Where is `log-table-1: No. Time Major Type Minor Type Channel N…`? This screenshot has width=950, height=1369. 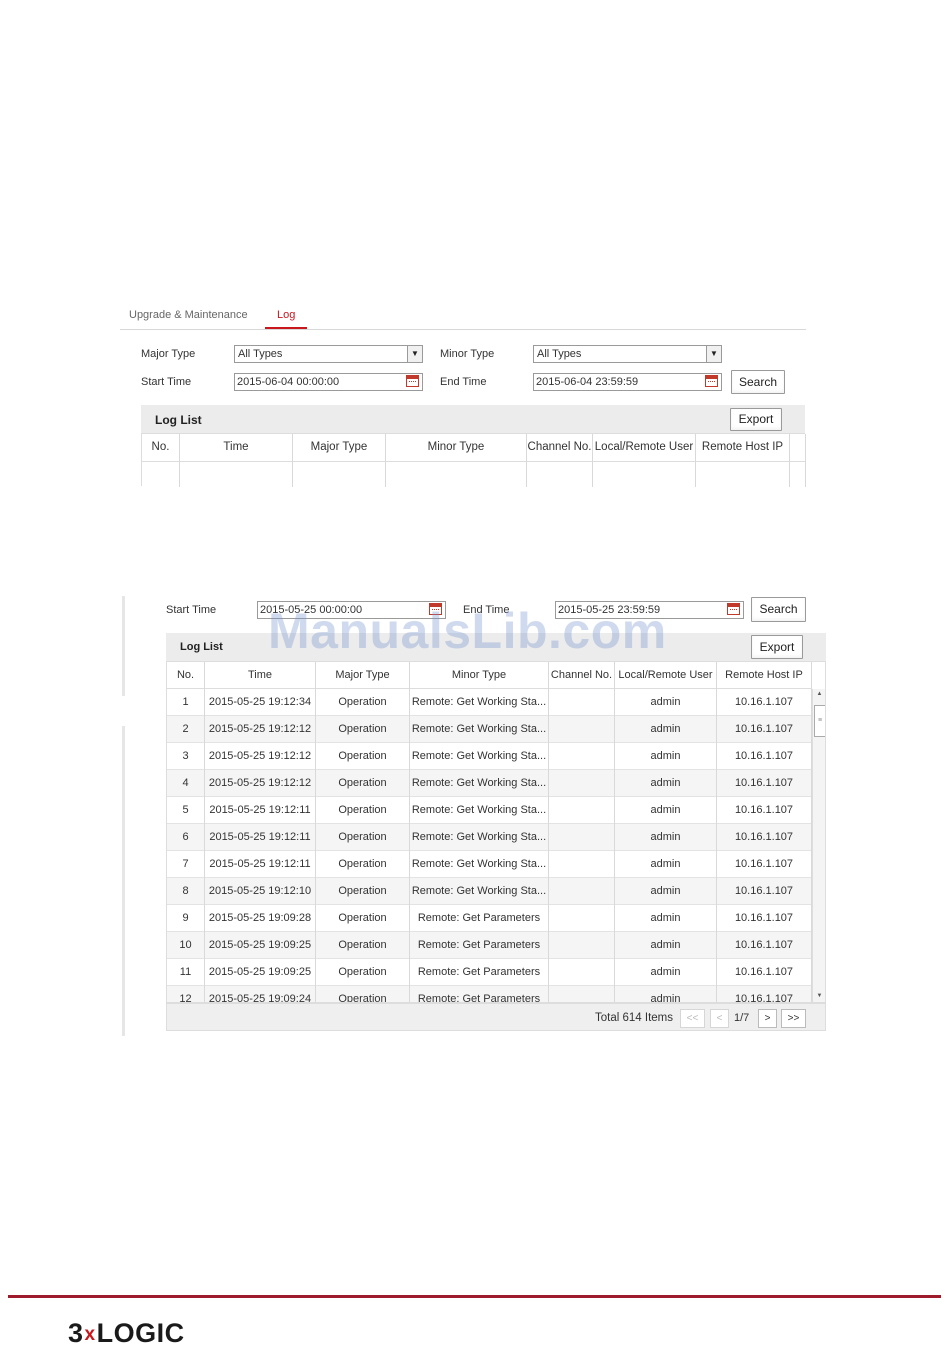 log-table-1: No. Time Major Type Minor Type Channel N… is located at coordinates (473, 460).